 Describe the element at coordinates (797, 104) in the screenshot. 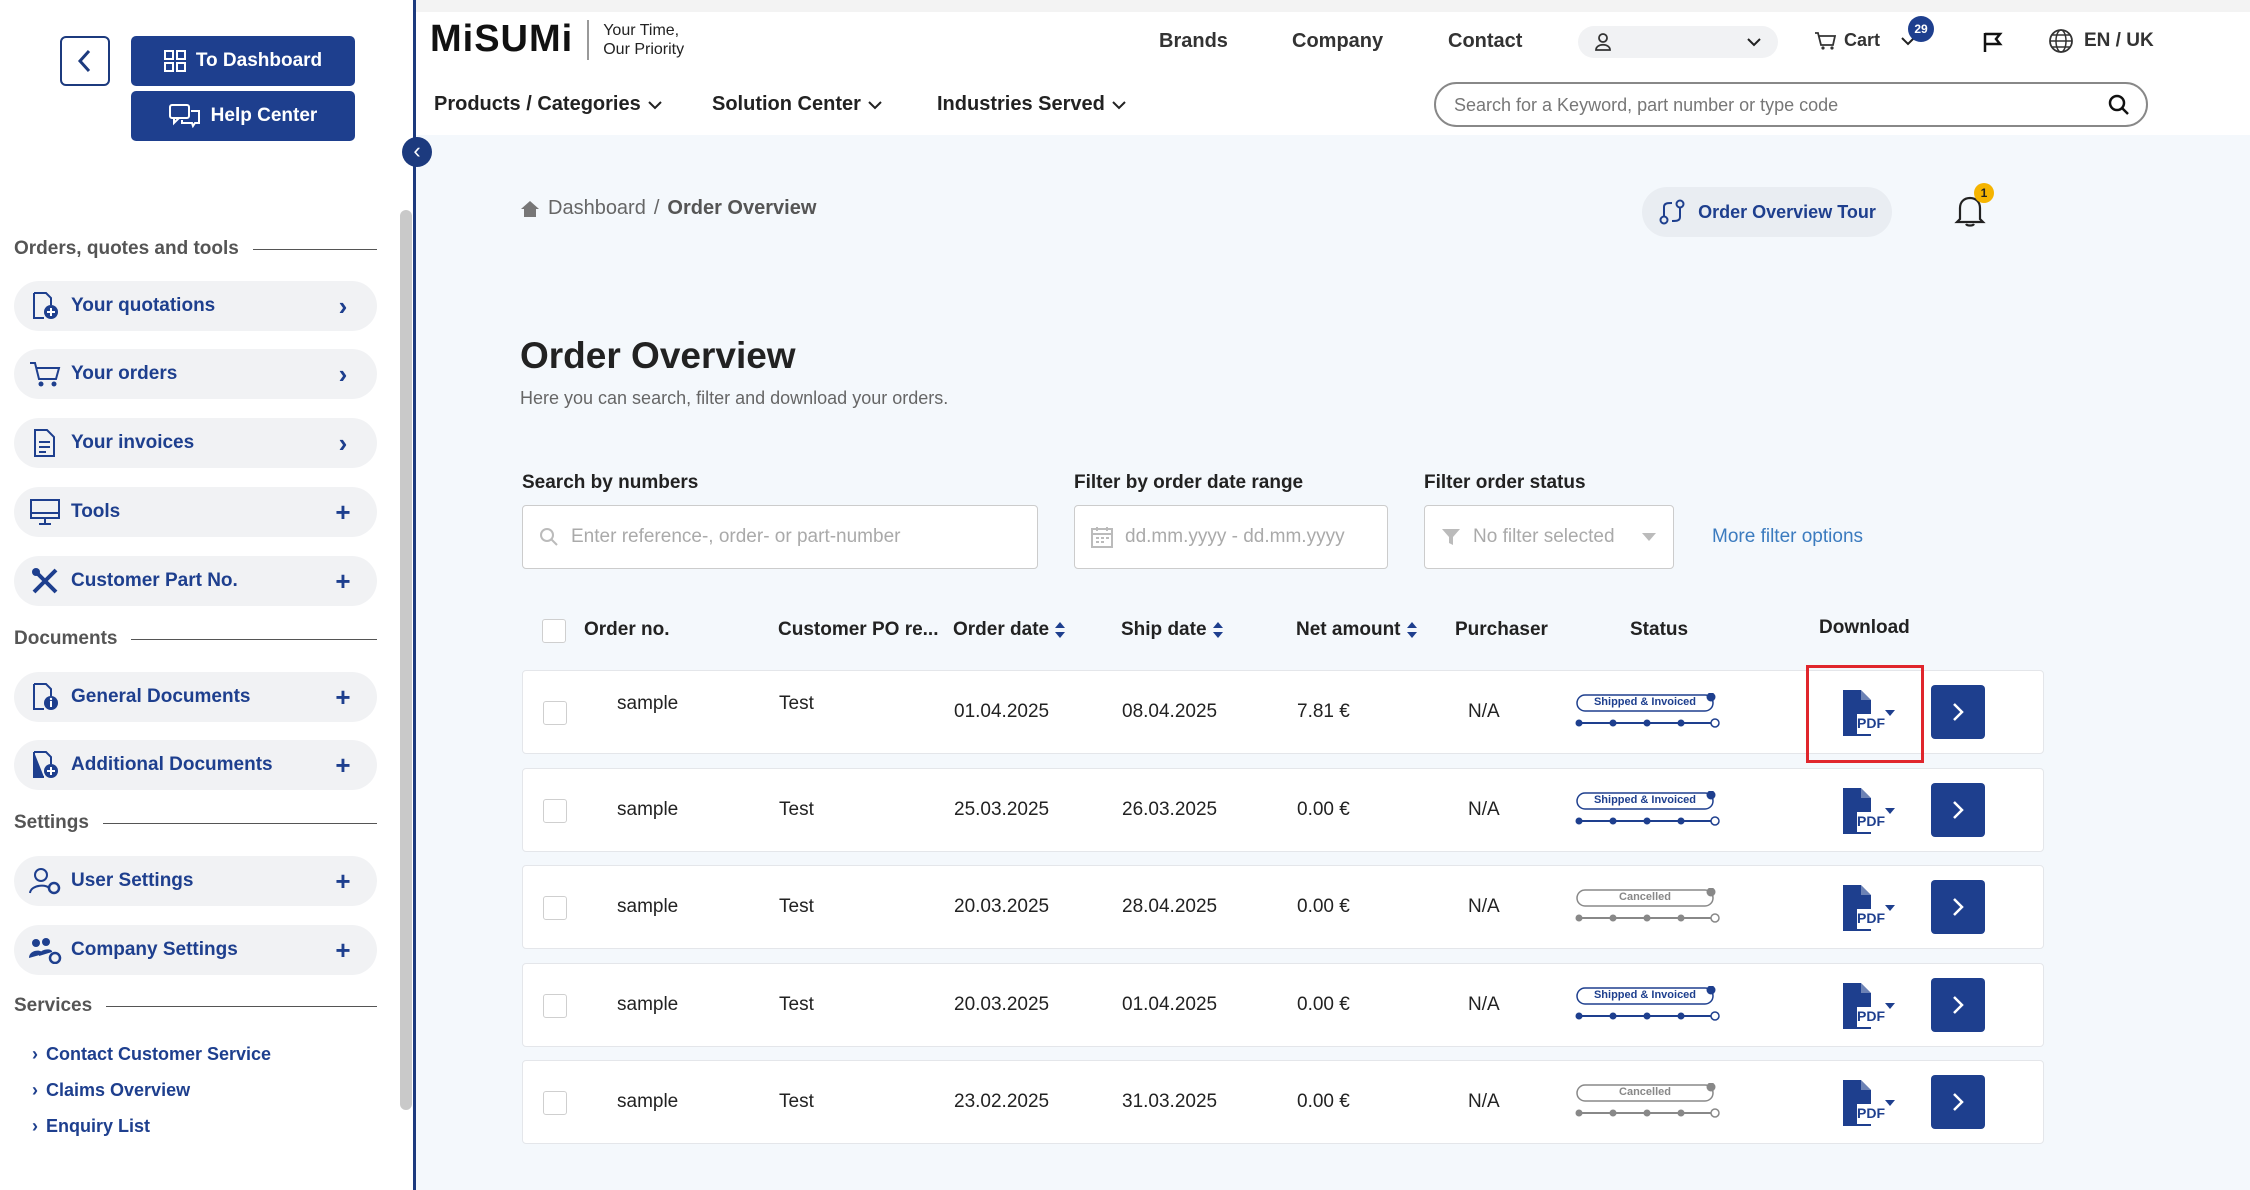

I see `menu-solution-center: Solution Center` at that location.